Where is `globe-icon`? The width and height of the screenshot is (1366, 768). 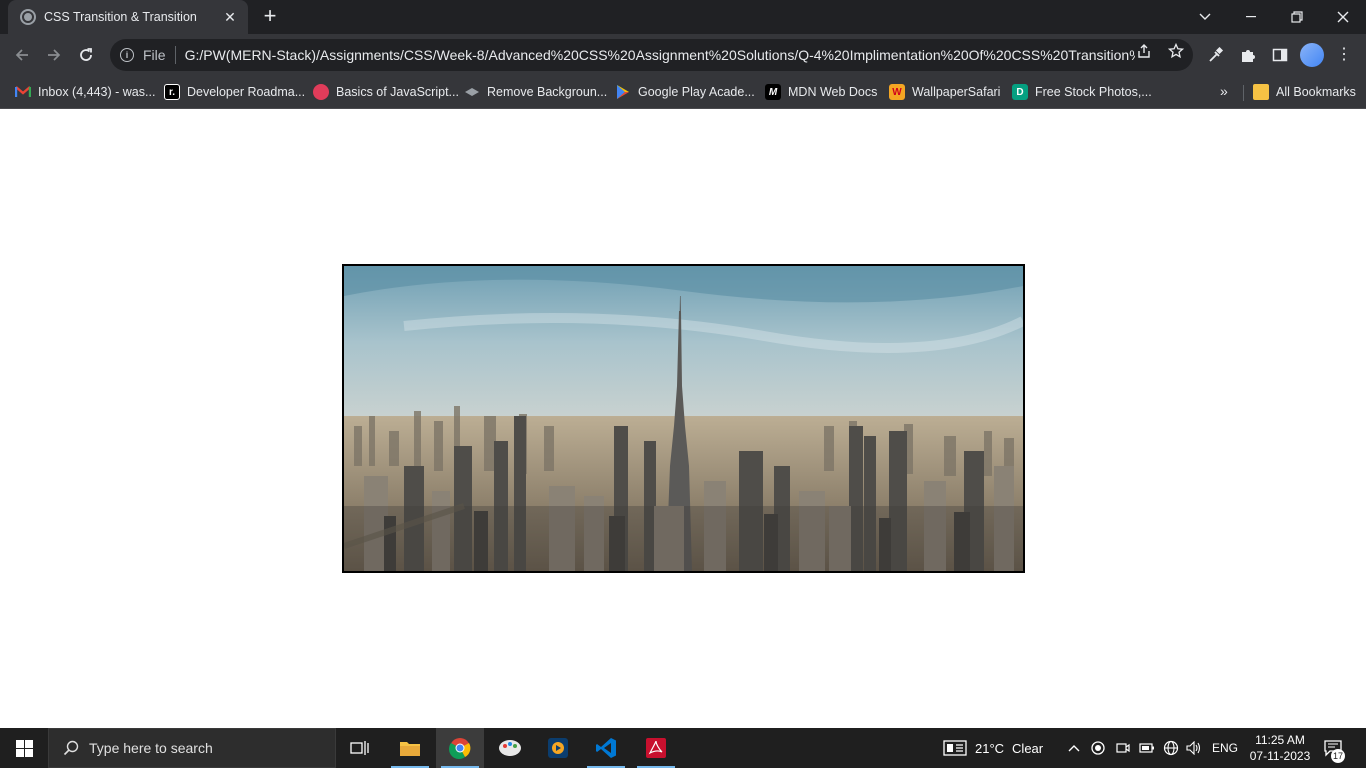
globe-icon is located at coordinates (28, 17).